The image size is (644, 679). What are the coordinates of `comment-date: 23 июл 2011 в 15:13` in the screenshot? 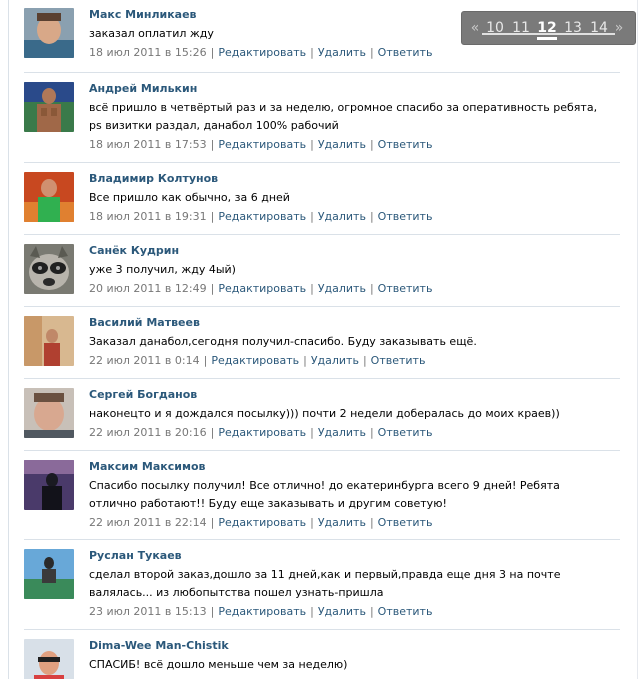 It's located at (148, 611).